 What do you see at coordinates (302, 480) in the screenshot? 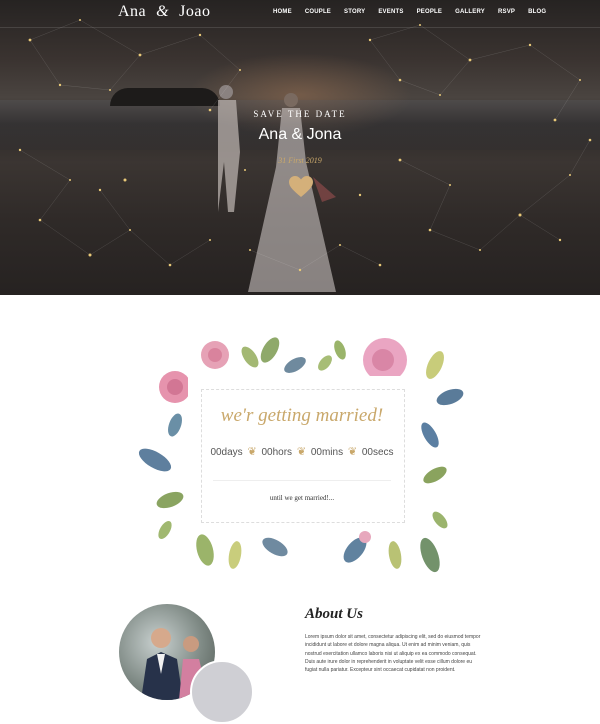
I see `countdown-divider` at bounding box center [302, 480].